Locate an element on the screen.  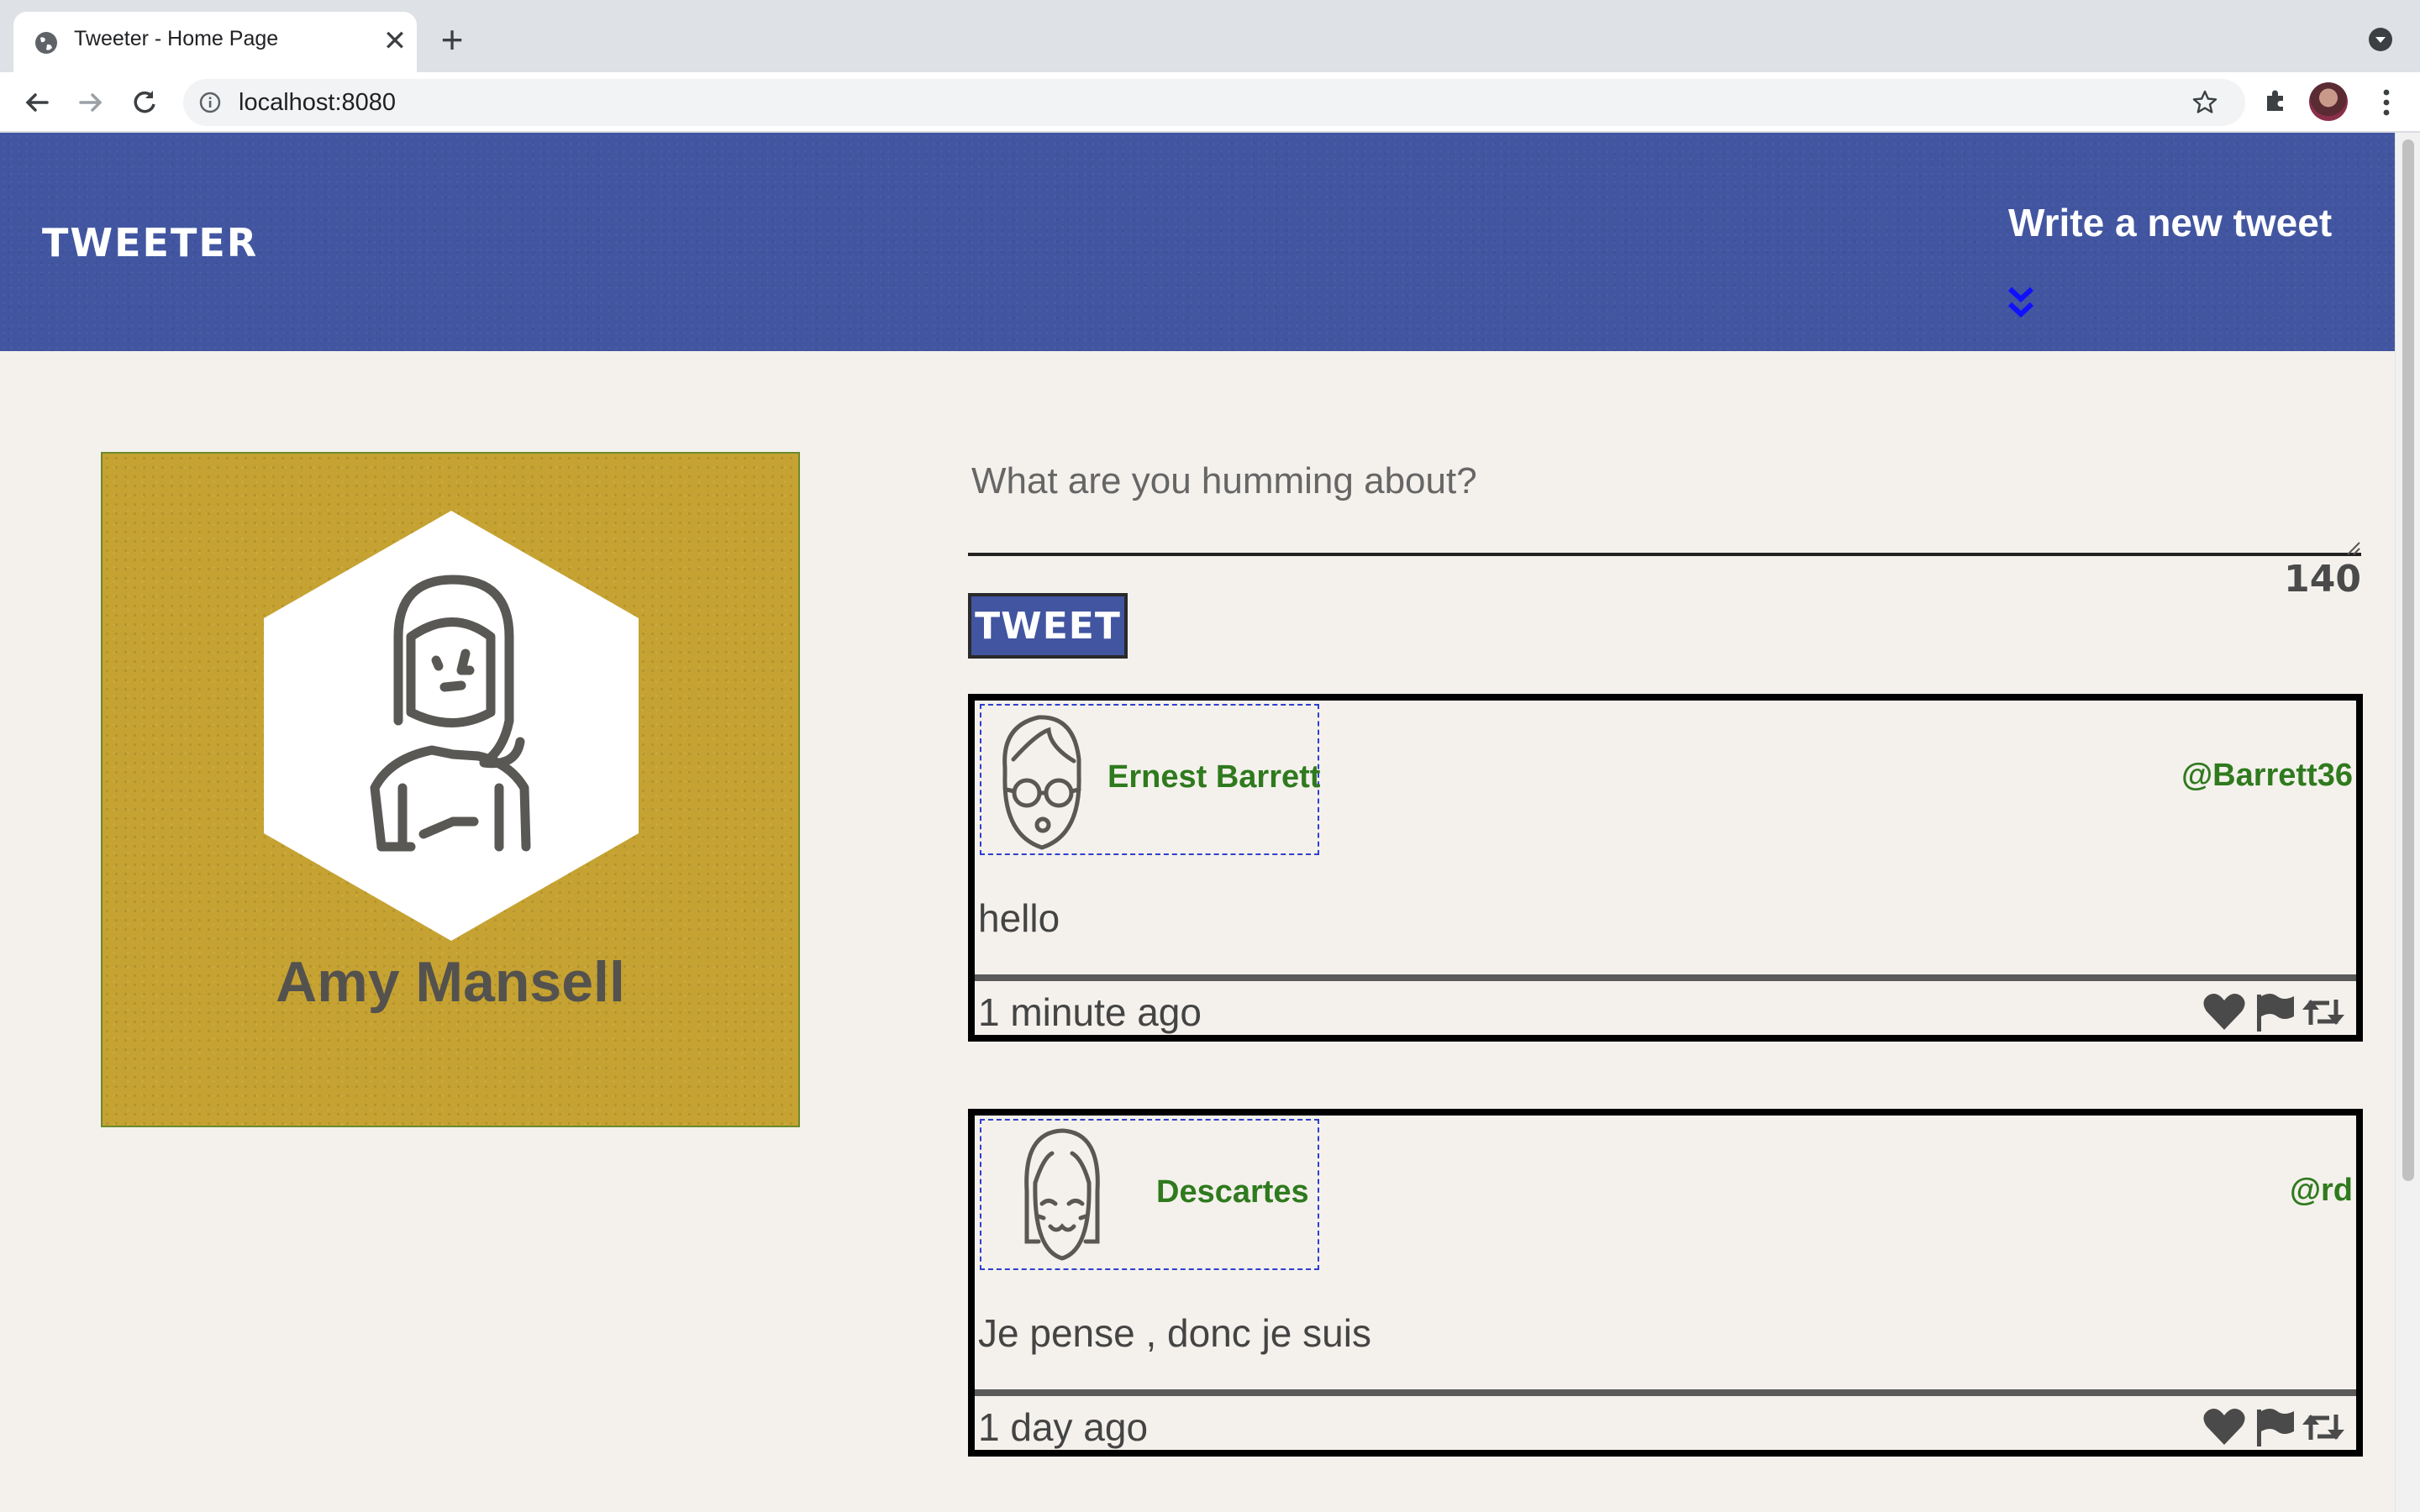
browser-tab: Tweeter - Home Page ✕ is located at coordinates (215, 42).